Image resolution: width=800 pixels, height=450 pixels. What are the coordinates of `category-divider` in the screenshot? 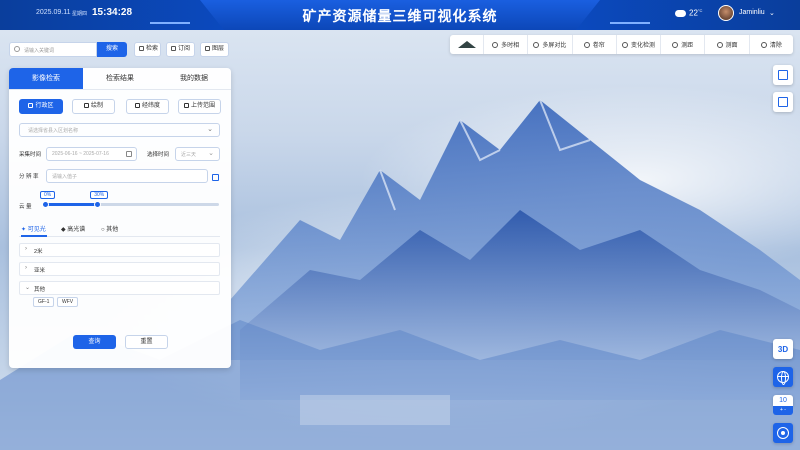 It's located at (119, 236).